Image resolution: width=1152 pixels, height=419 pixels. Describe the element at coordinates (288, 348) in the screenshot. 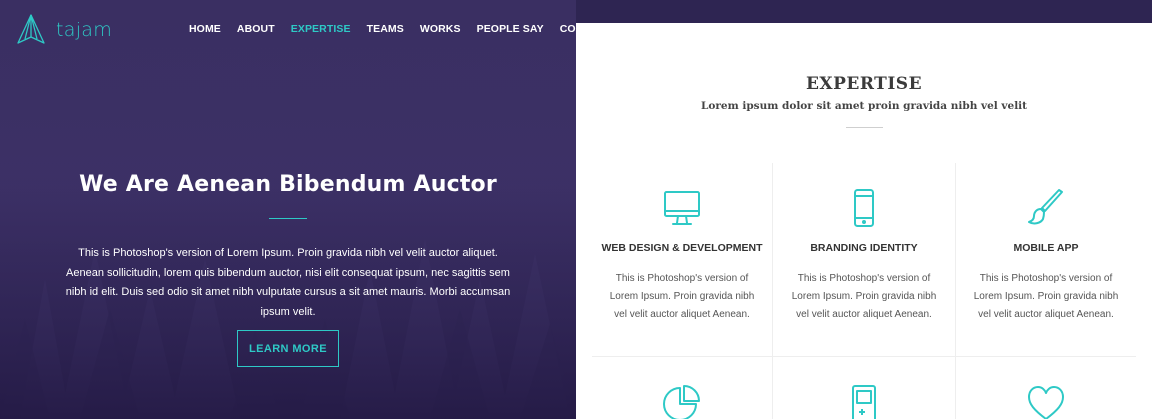

I see `learn-more-button: LEARN MORE` at that location.